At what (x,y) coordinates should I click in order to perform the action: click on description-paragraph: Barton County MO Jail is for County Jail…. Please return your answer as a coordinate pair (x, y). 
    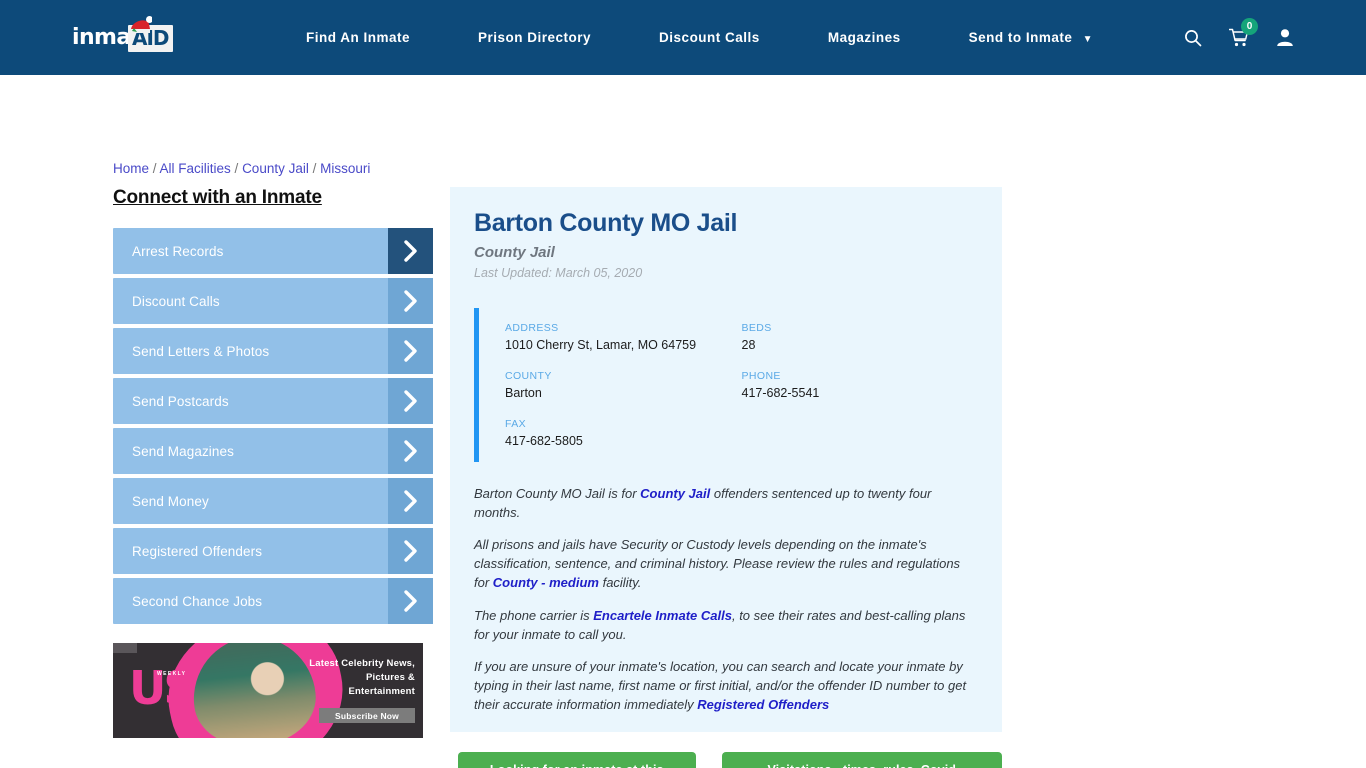
    Looking at the image, I should click on (726, 503).